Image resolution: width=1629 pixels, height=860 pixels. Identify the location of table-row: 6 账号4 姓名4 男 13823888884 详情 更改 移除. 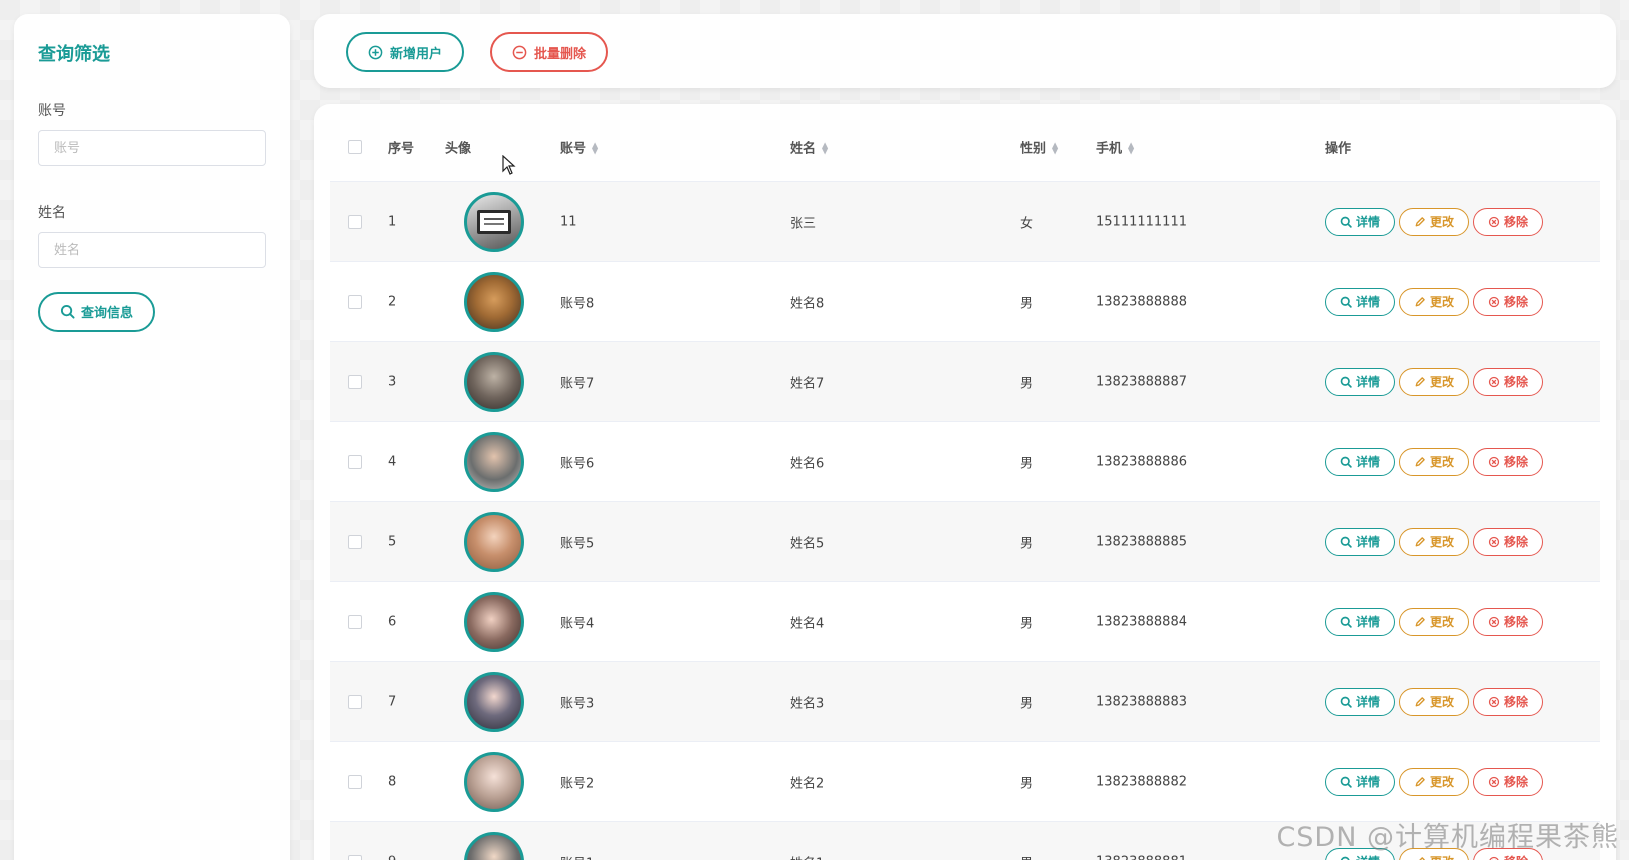
(965, 622).